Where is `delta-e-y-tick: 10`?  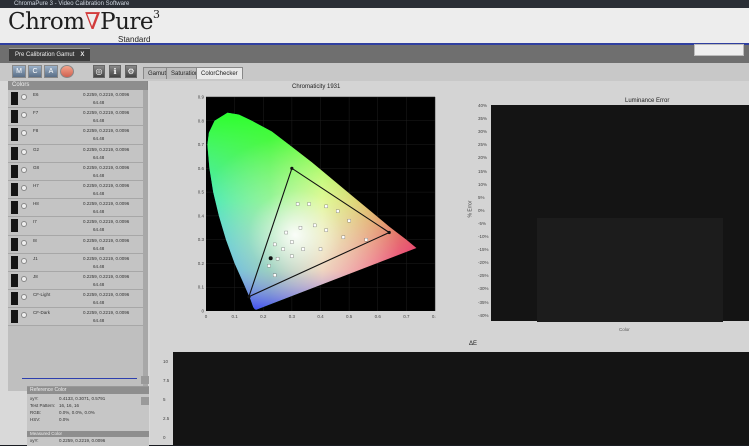
delta-e-y-tick: 10 is located at coordinates (166, 361).